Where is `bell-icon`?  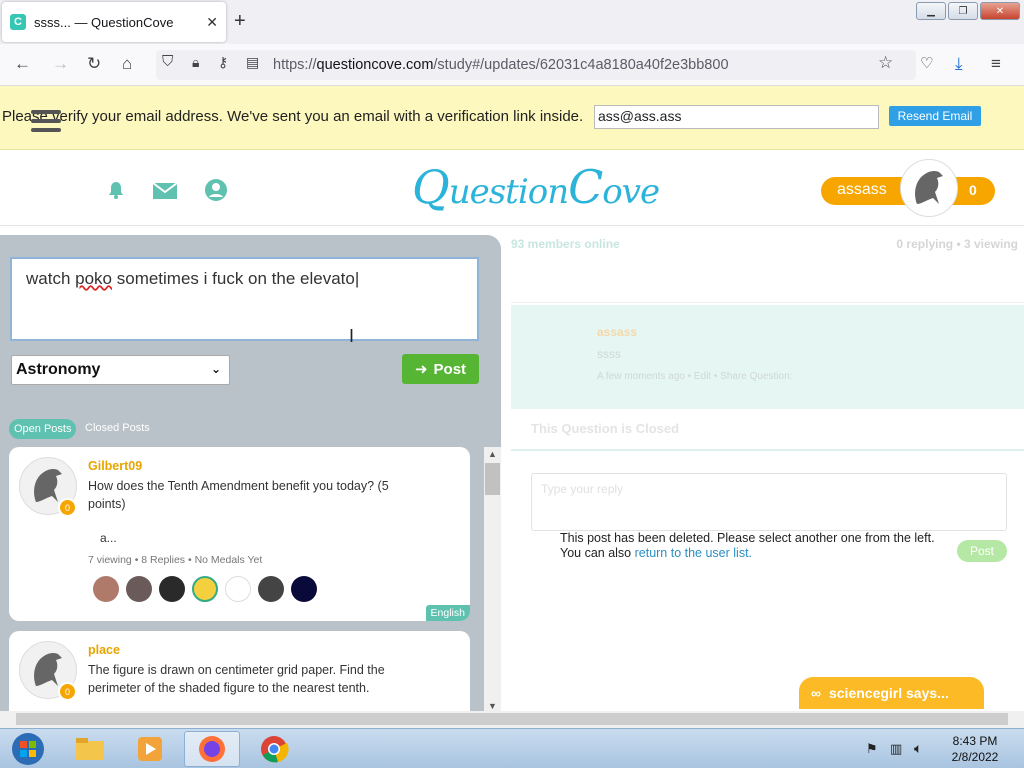 bell-icon is located at coordinates (116, 191).